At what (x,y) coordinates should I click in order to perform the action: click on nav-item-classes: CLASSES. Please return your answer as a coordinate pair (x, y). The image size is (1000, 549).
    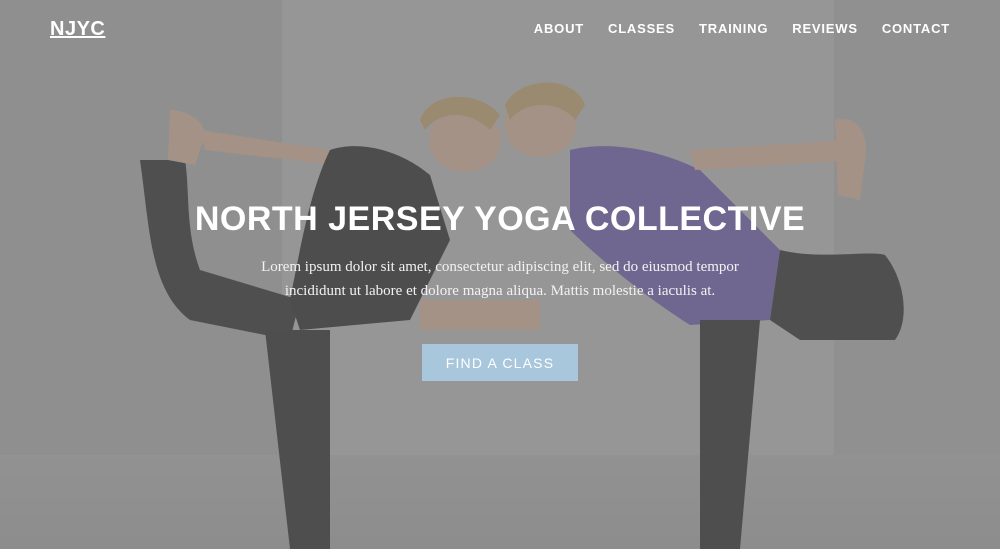
    Looking at the image, I should click on (641, 29).